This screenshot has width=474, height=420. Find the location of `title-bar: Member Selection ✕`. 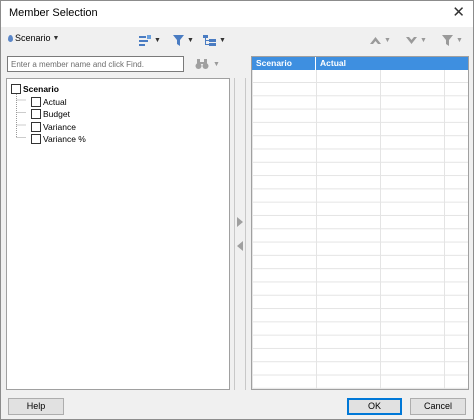

title-bar: Member Selection ✕ is located at coordinates (237, 14).